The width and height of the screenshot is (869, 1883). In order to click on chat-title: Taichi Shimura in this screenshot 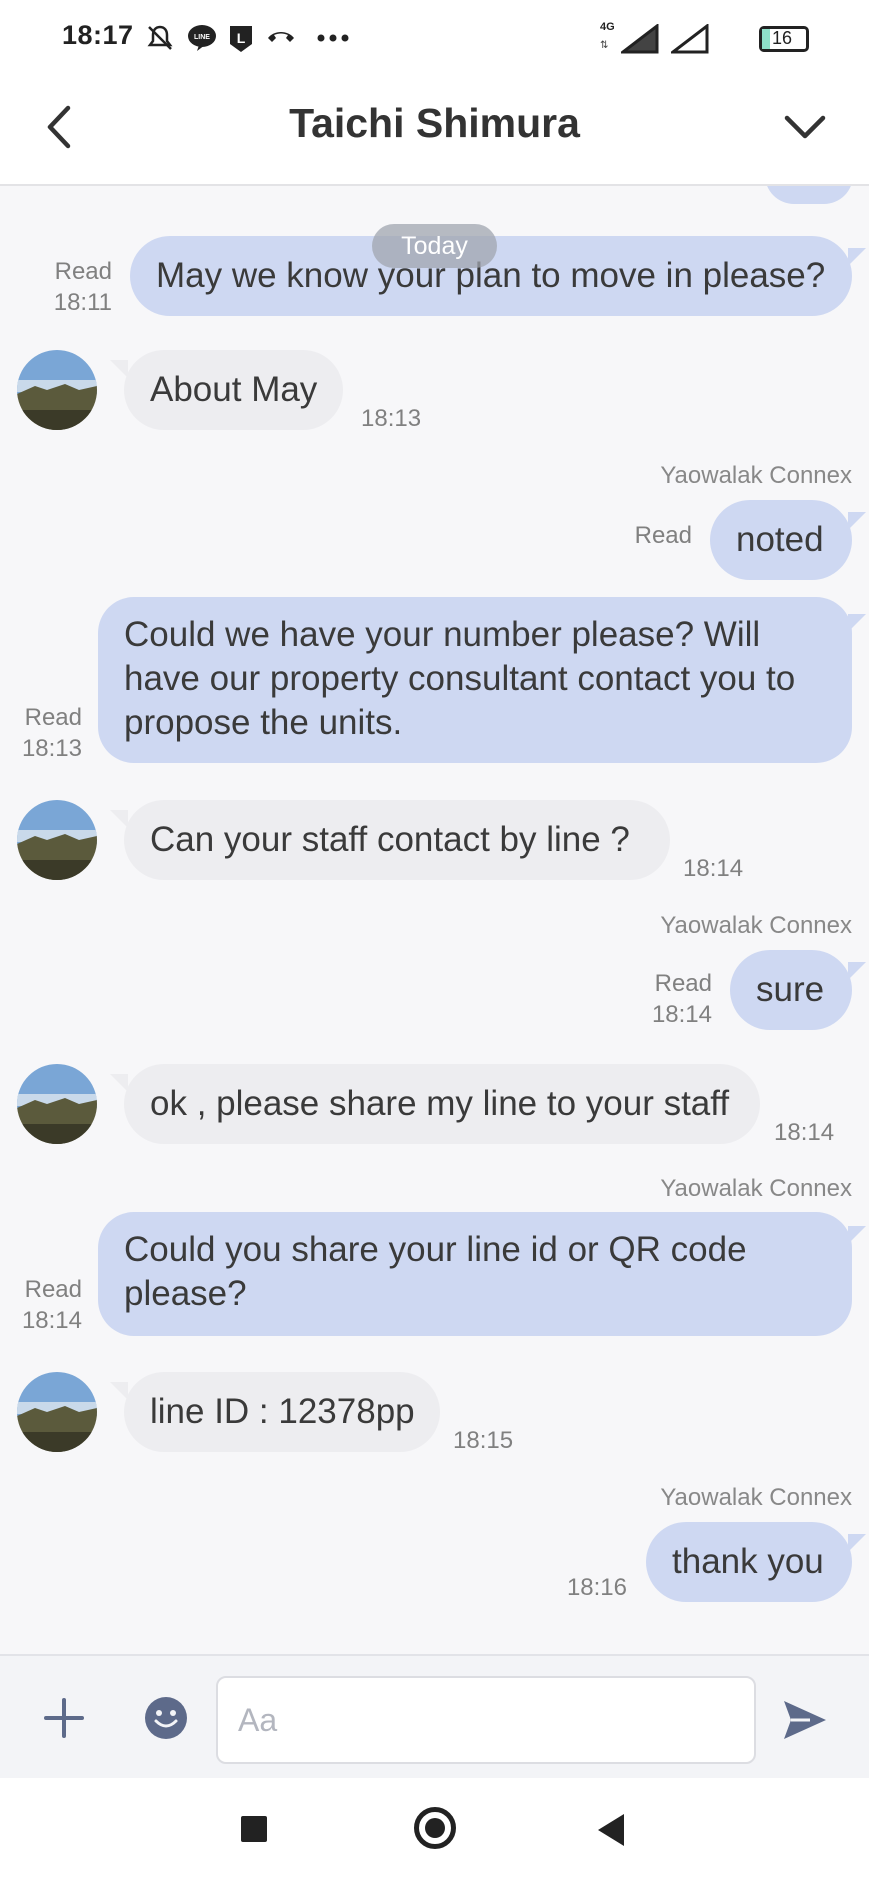, I will do `click(434, 123)`.